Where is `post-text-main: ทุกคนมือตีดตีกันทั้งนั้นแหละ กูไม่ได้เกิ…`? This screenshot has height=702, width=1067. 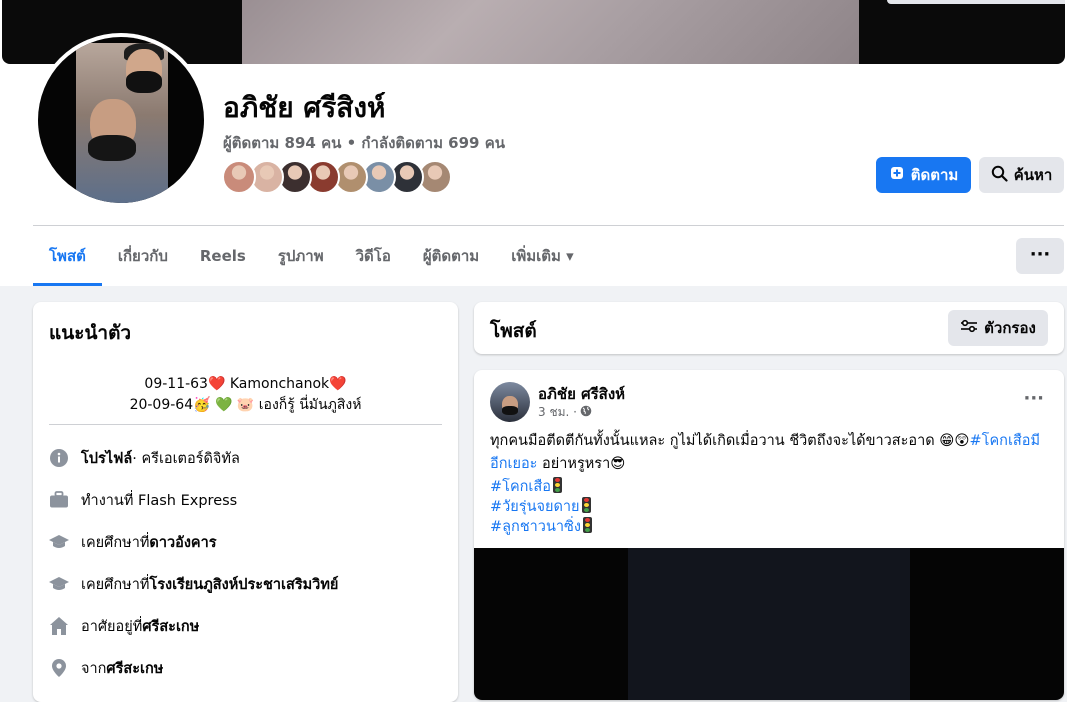 post-text-main: ทุกคนมือตีดตีกันทั้งนั้นแหละ กูไม่ได้เกิ… is located at coordinates (730, 441).